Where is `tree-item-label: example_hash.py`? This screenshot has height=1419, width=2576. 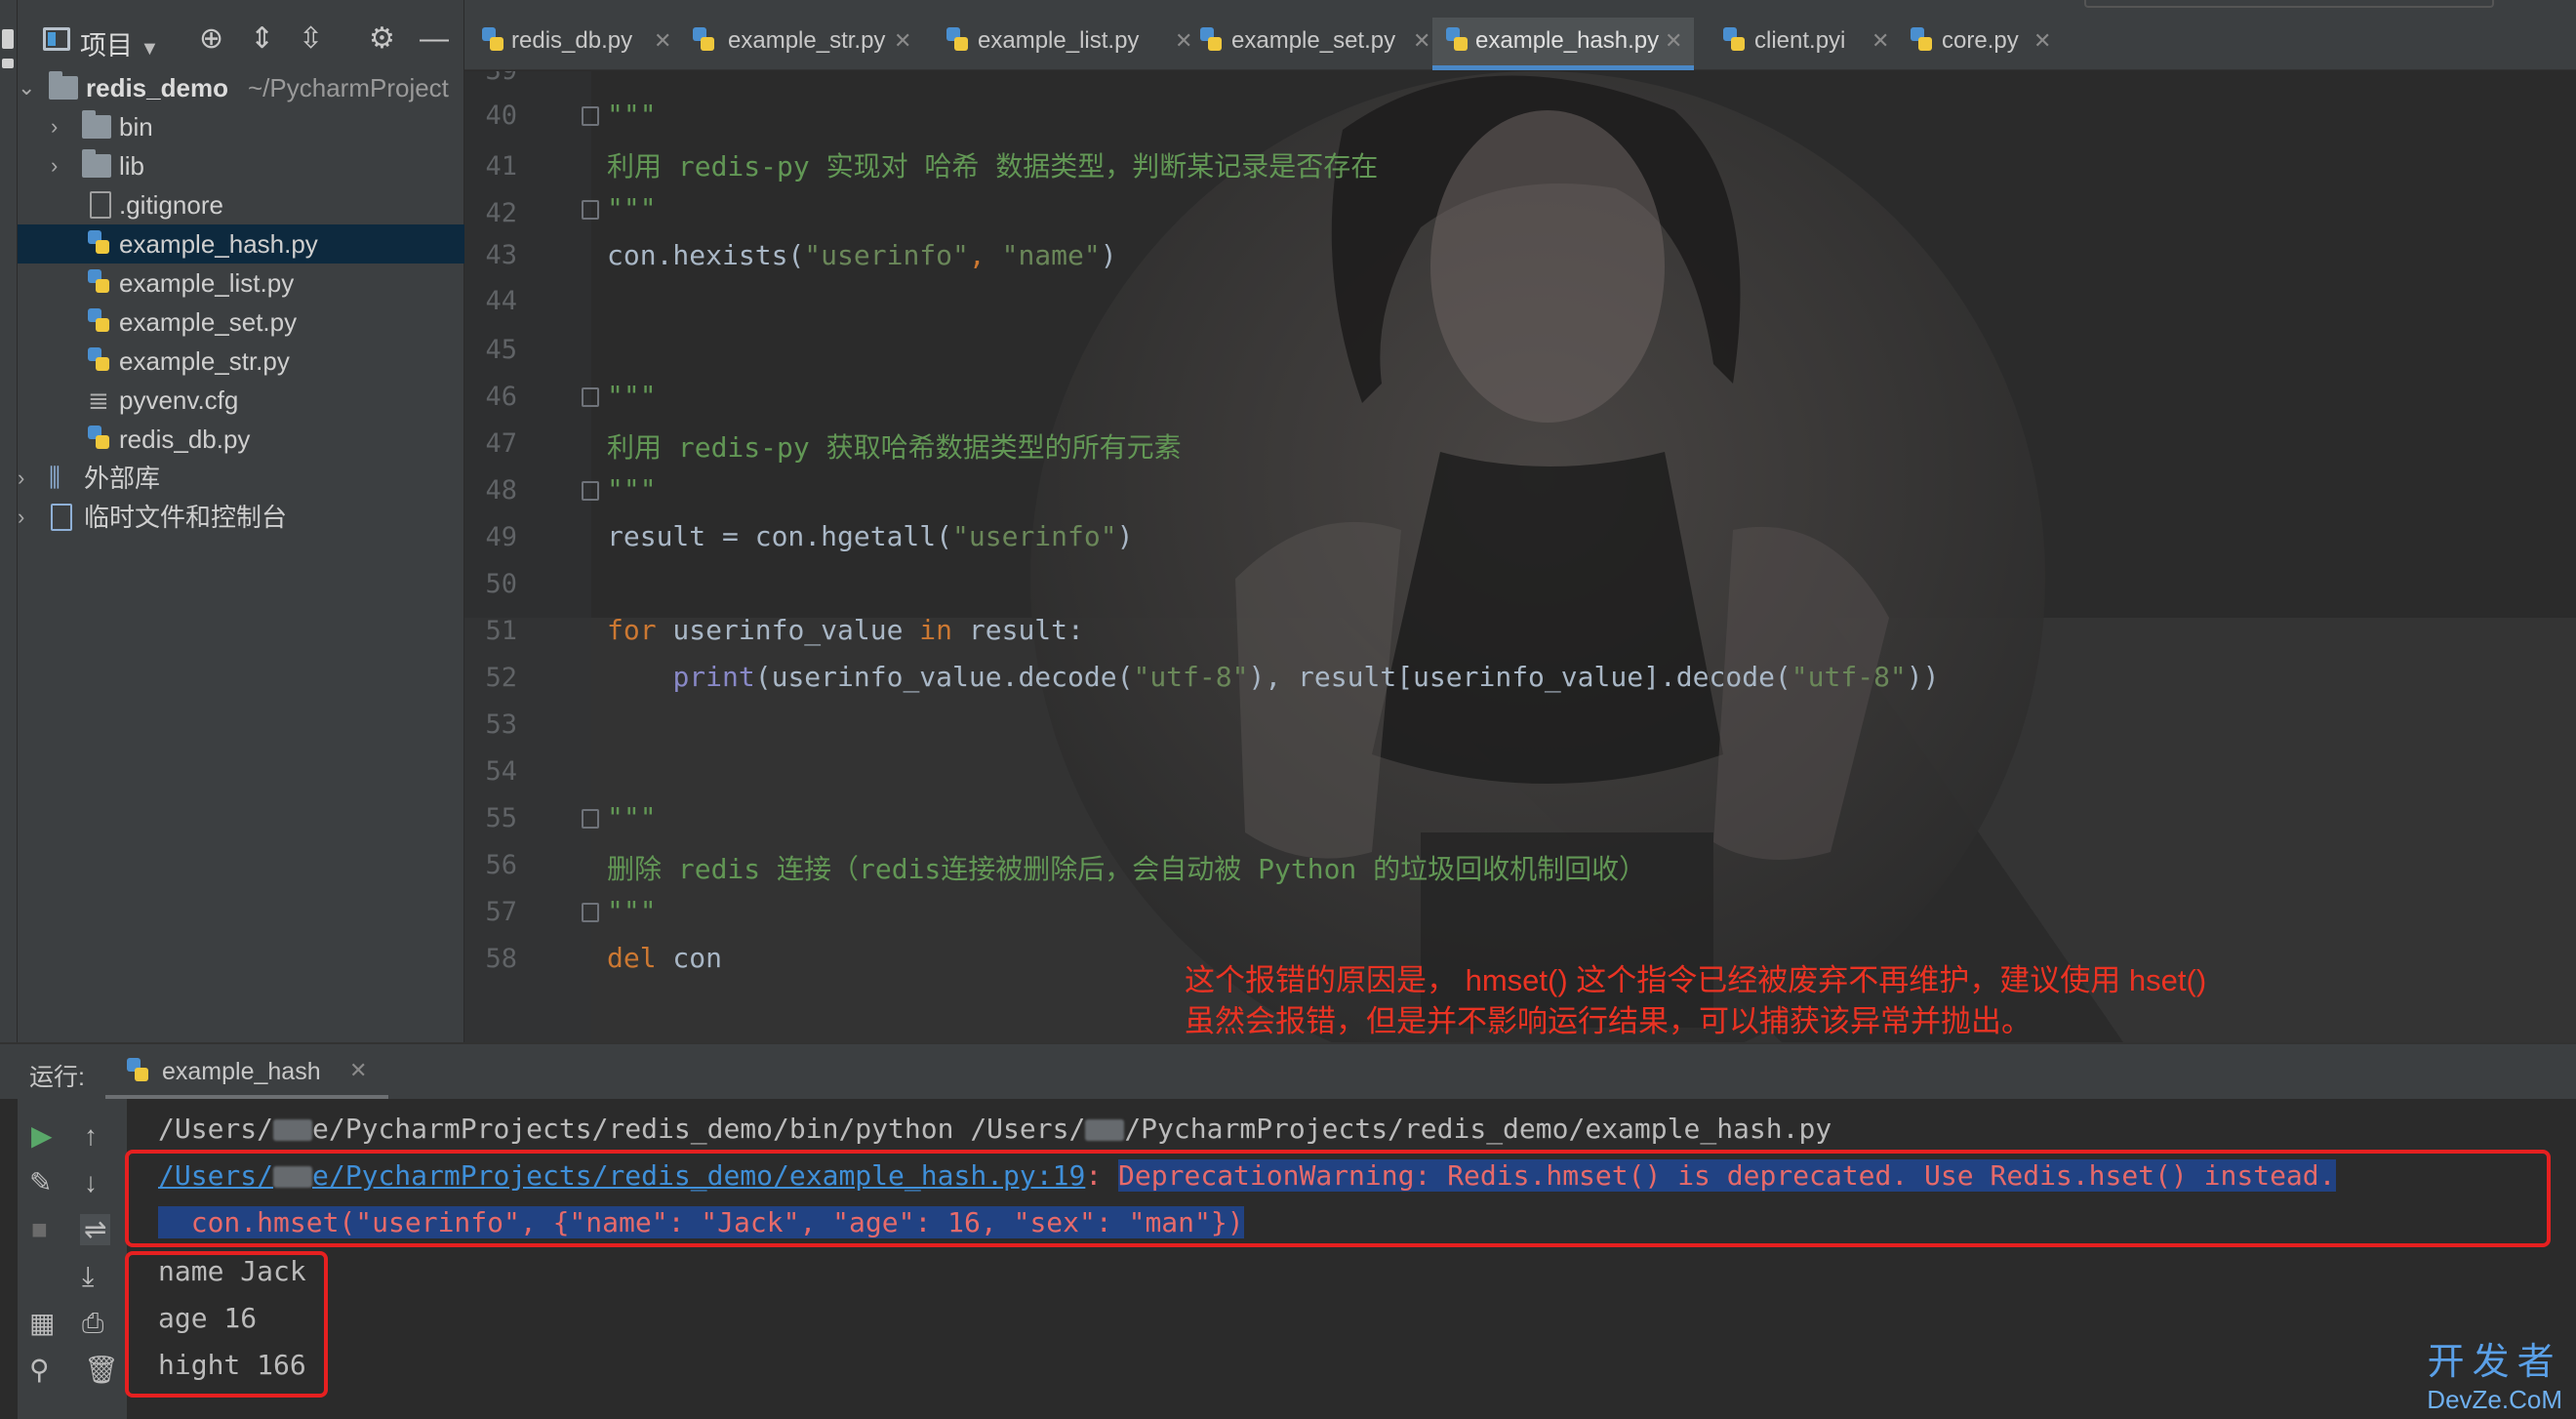
tree-item-label: example_hash.py is located at coordinates (218, 244).